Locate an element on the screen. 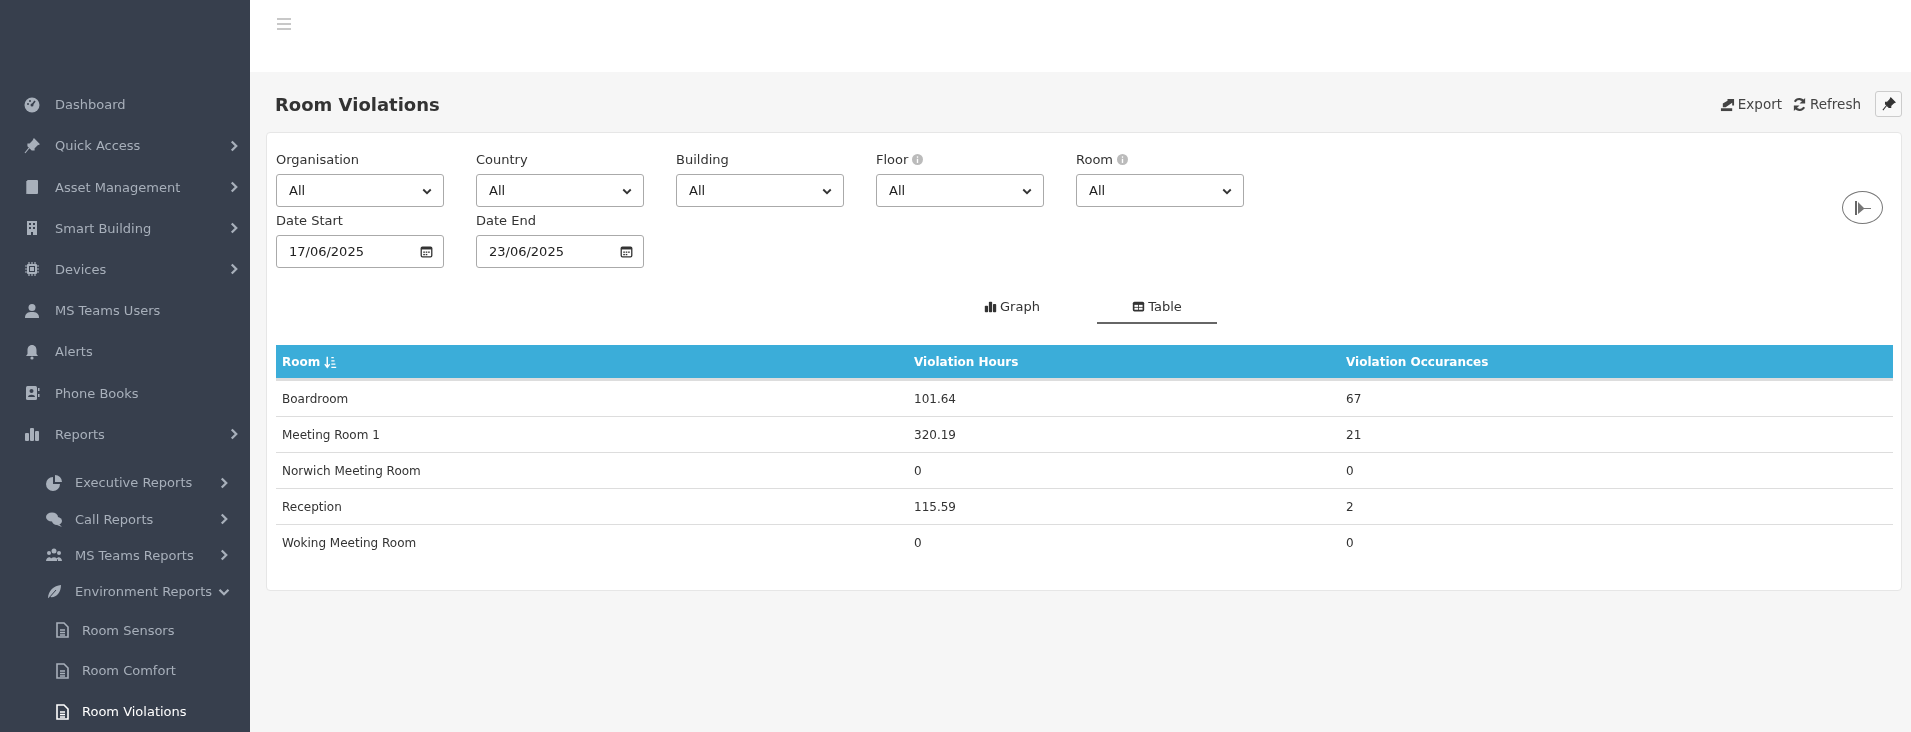 This screenshot has height=732, width=1911. run-button is located at coordinates (1862, 207).